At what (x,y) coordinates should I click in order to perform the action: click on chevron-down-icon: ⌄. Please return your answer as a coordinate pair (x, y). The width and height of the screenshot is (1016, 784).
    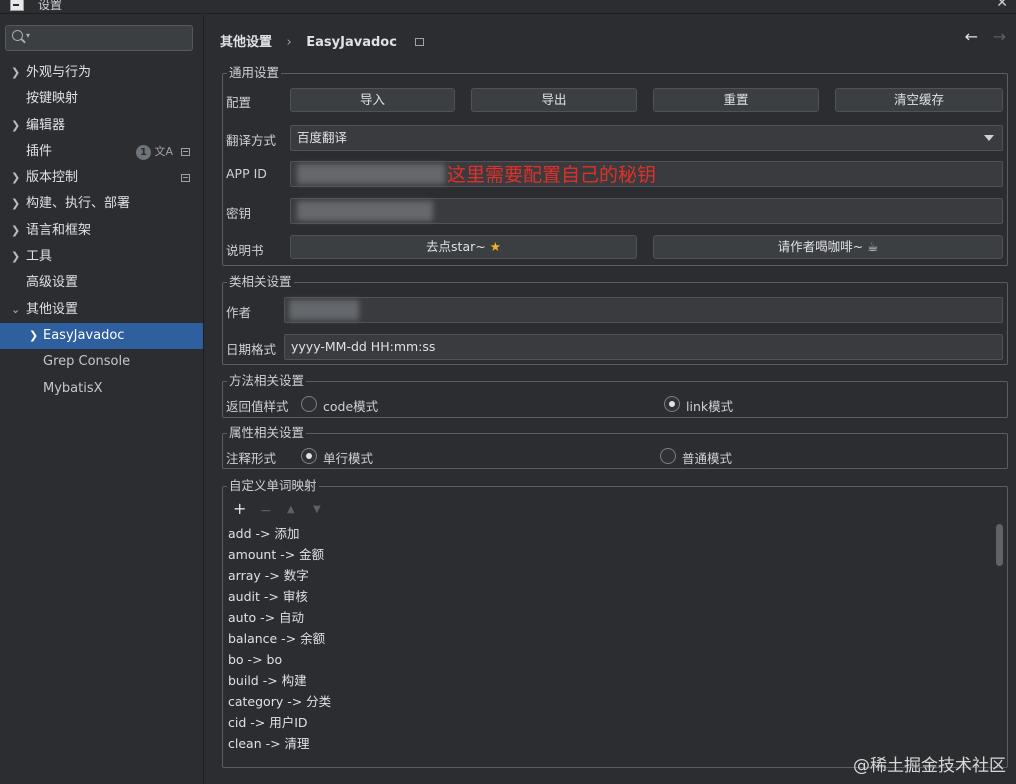
    Looking at the image, I should click on (15, 310).